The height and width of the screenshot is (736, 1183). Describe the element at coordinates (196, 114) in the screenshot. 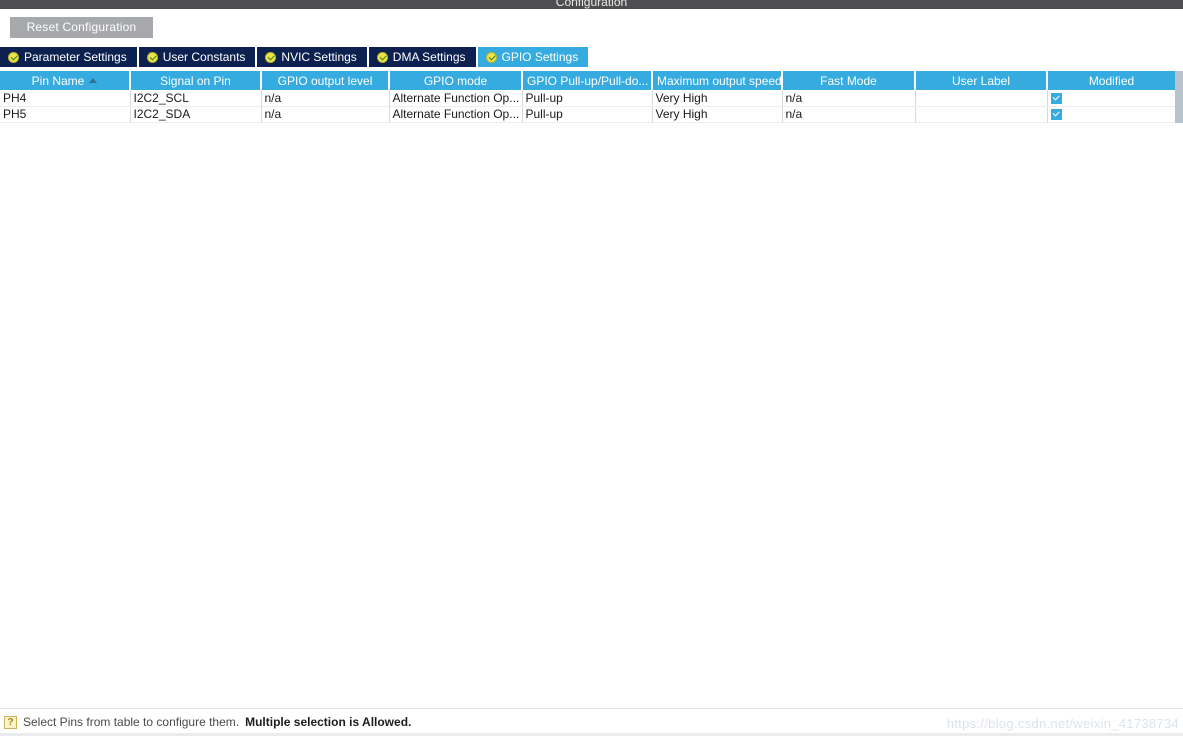

I see `cell-signal-on-pin: I2C2_SDA` at that location.